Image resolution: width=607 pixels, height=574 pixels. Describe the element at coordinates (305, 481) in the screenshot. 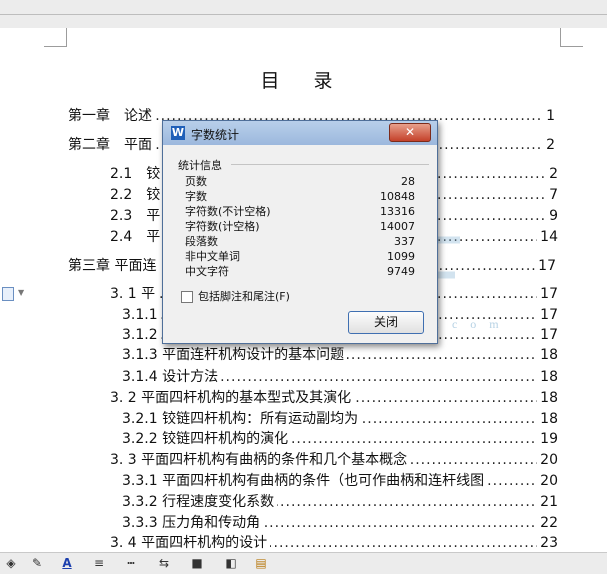

I see `toc-entry-text: 3.3.1 平面四杆机构有曲柄的条件（也可作曲柄和连杆线图` at that location.